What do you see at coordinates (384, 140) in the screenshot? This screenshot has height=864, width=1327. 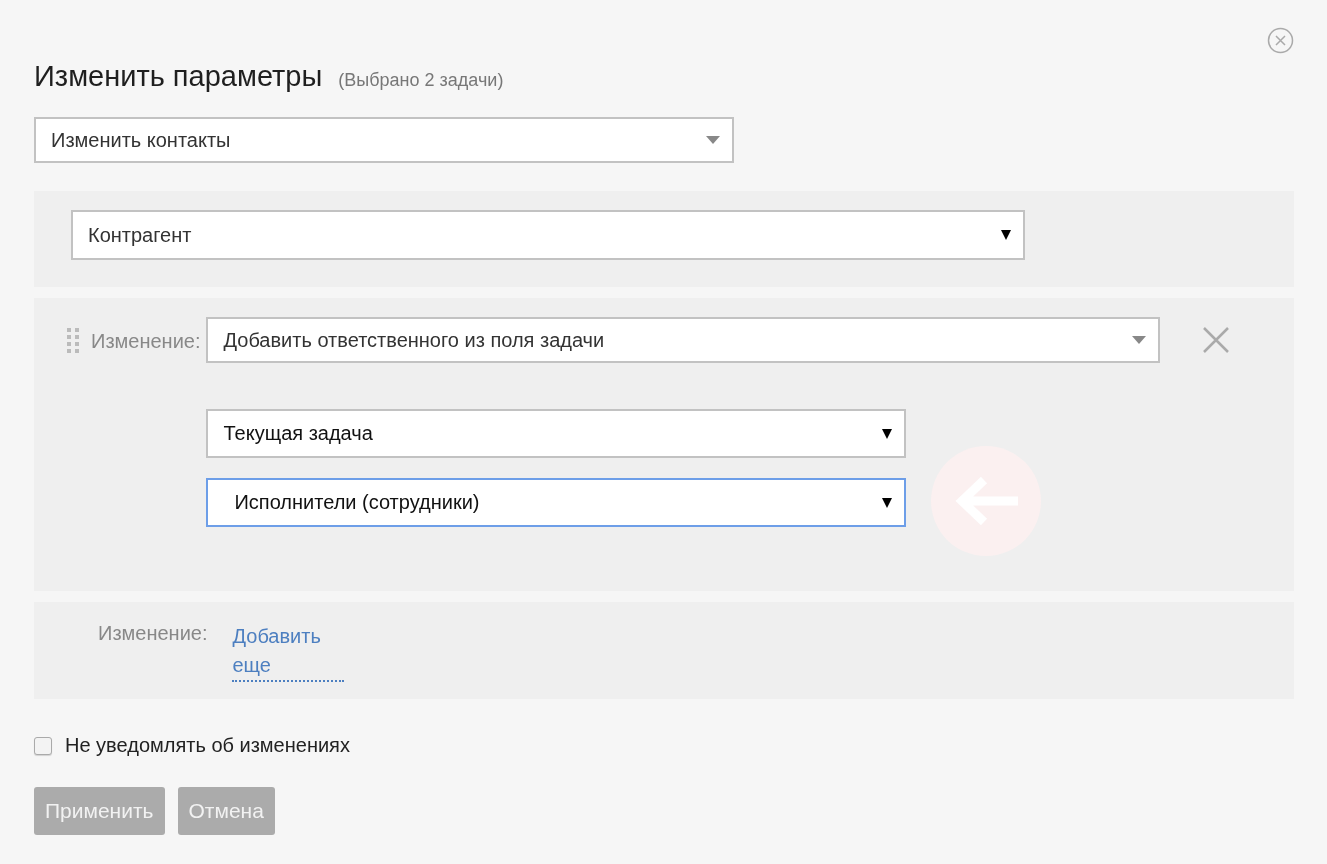 I see `dropdown: Изменить контакты` at bounding box center [384, 140].